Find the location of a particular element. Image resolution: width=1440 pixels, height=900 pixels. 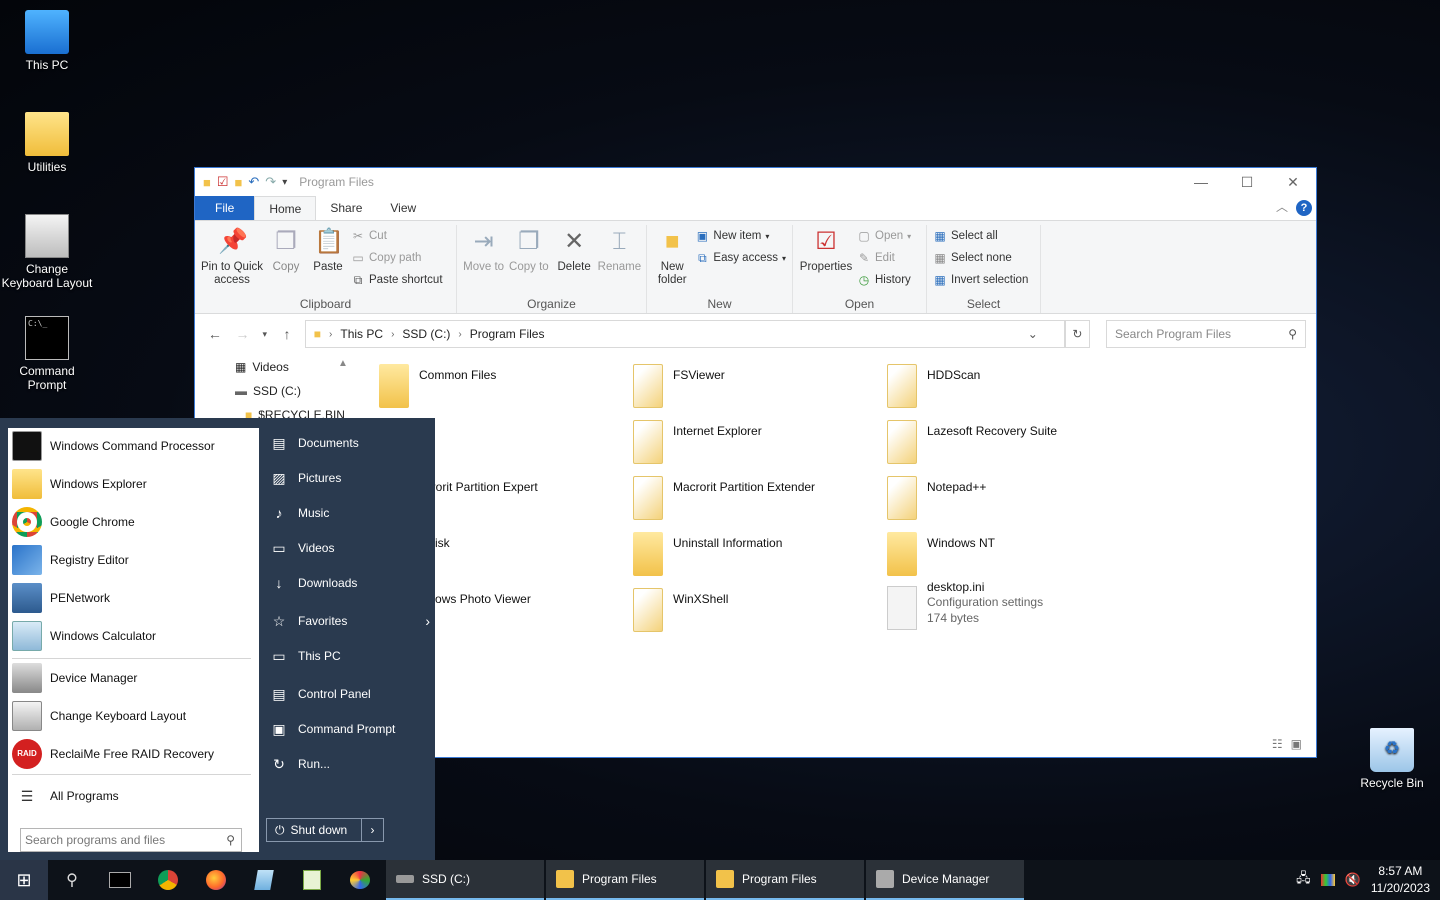

list-item: HDDScan is located at coordinates (1012, 390).